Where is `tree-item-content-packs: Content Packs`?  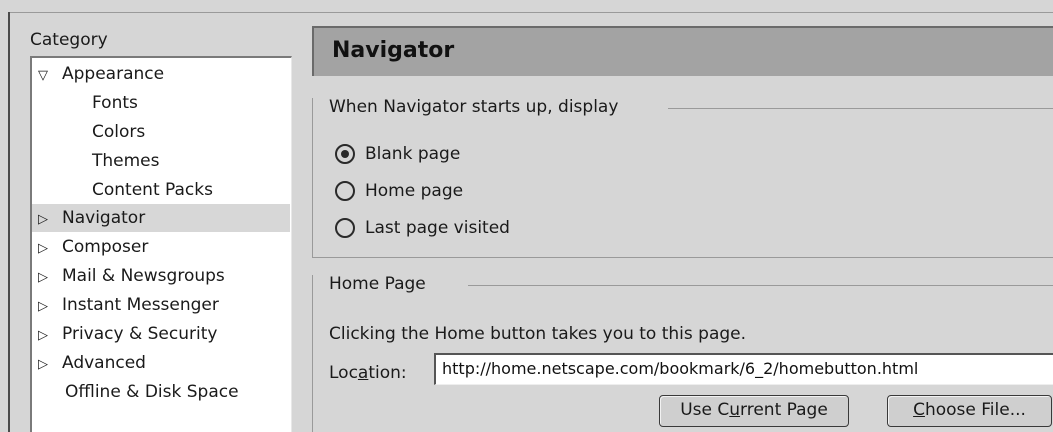 tree-item-content-packs: Content Packs is located at coordinates (161, 190).